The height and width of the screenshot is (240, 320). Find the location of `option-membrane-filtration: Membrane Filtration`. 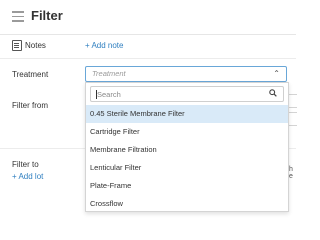

option-membrane-filtration: Membrane Filtration is located at coordinates (187, 150).